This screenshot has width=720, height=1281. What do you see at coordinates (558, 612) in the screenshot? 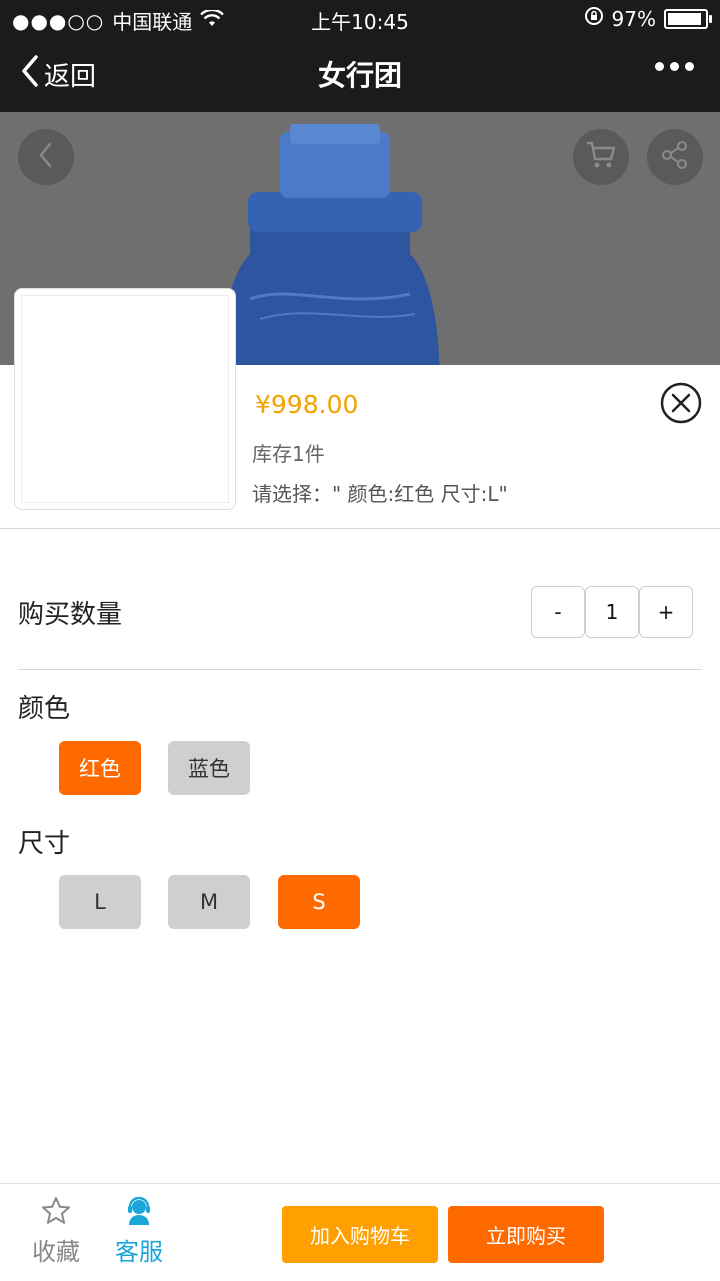
I see `quantity-decrease-button: -` at bounding box center [558, 612].